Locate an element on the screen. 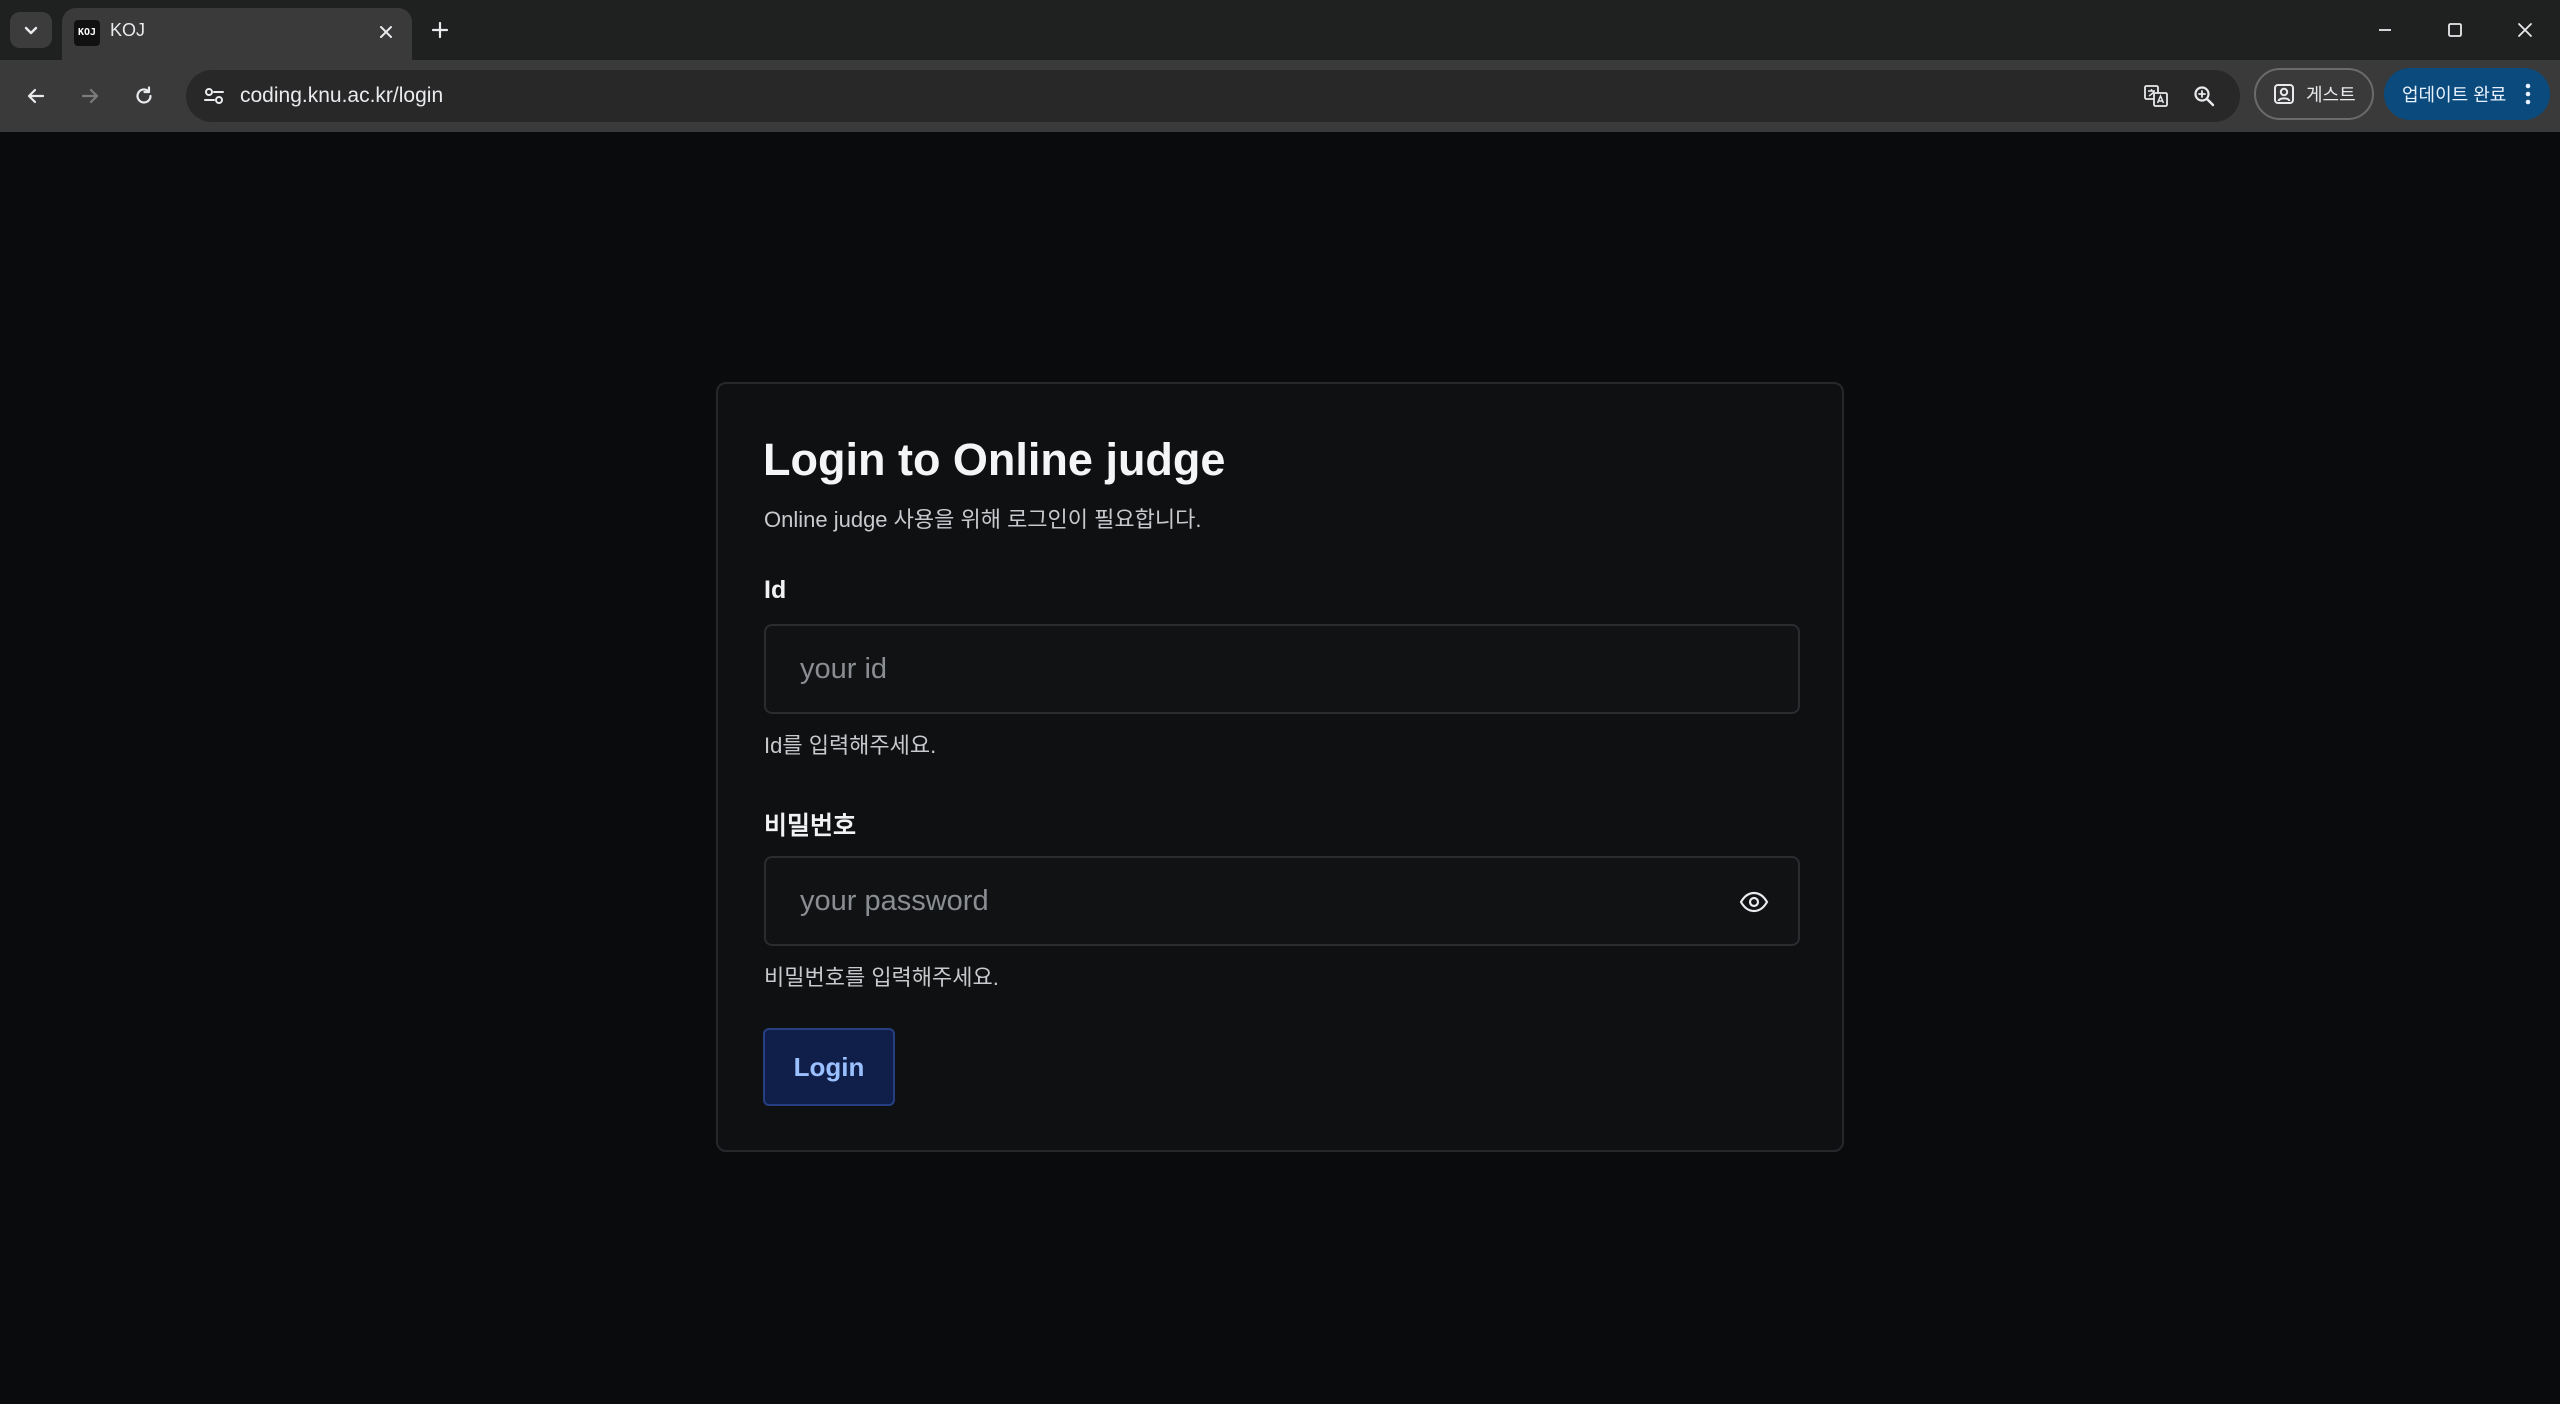 This screenshot has width=2560, height=1404. maximize-icon is located at coordinates (2455, 30).